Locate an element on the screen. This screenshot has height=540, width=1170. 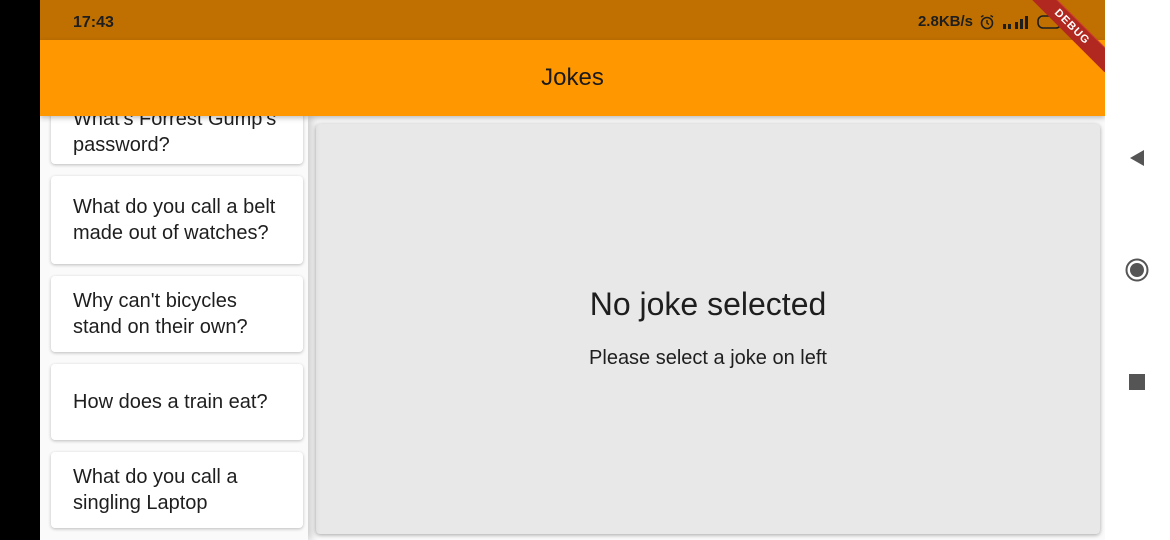
status-time: 17:43 is located at coordinates (93, 22).